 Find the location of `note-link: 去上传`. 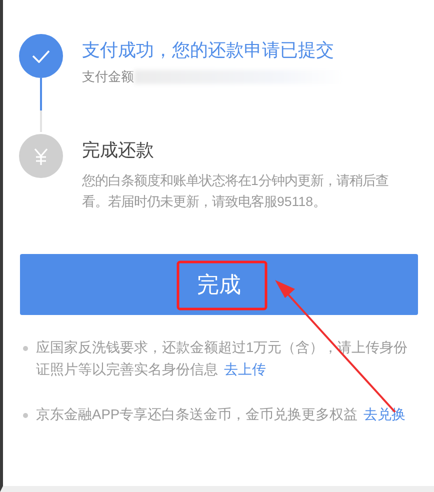

note-link: 去上传 is located at coordinates (245, 369).